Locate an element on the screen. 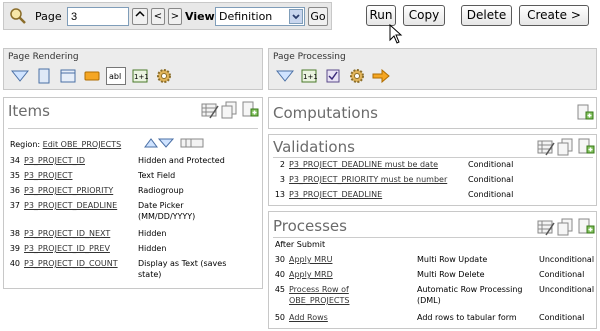  process-row: 30 Apply MRU Multi Row Update Unconditional is located at coordinates (432, 262).